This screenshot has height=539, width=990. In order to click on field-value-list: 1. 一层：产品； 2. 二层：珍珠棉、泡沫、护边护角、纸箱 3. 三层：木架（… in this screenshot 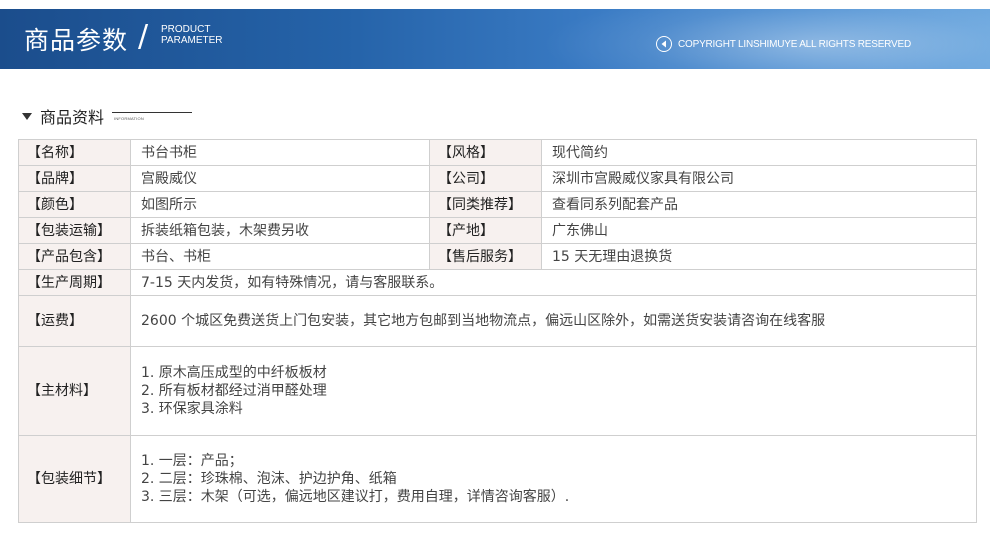, I will do `click(553, 479)`.